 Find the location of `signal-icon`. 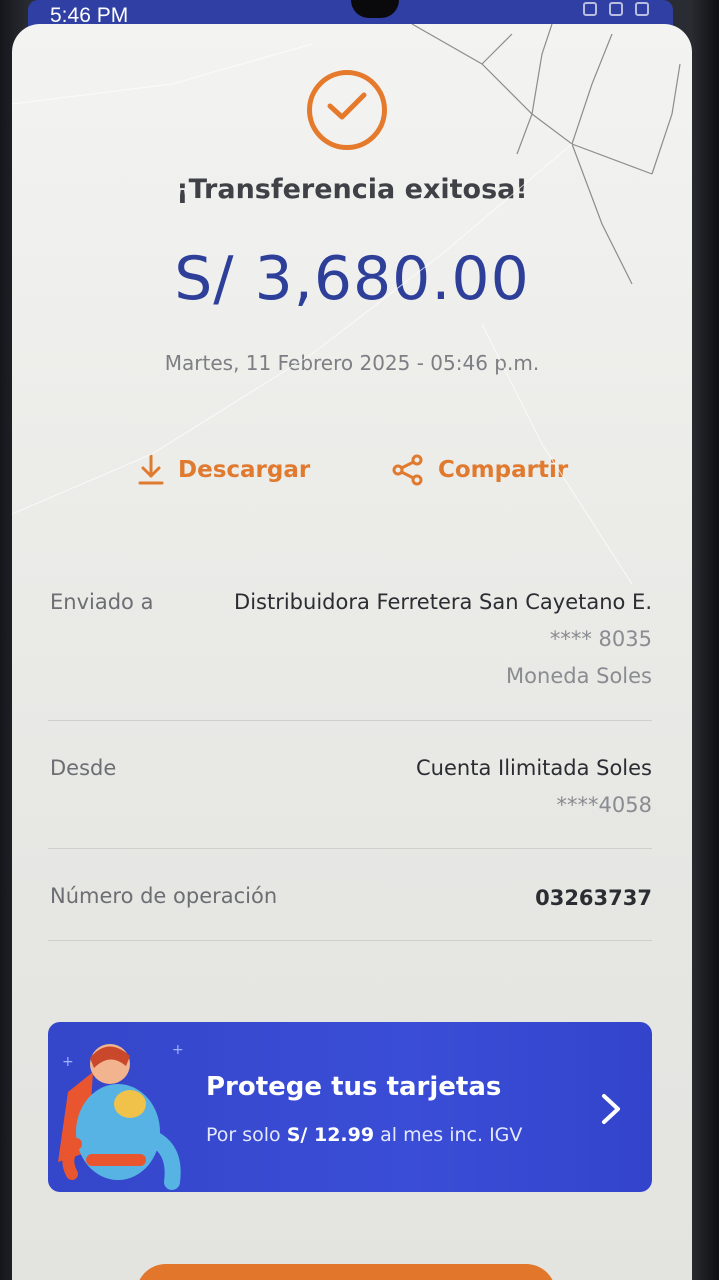

signal-icon is located at coordinates (616, 9).